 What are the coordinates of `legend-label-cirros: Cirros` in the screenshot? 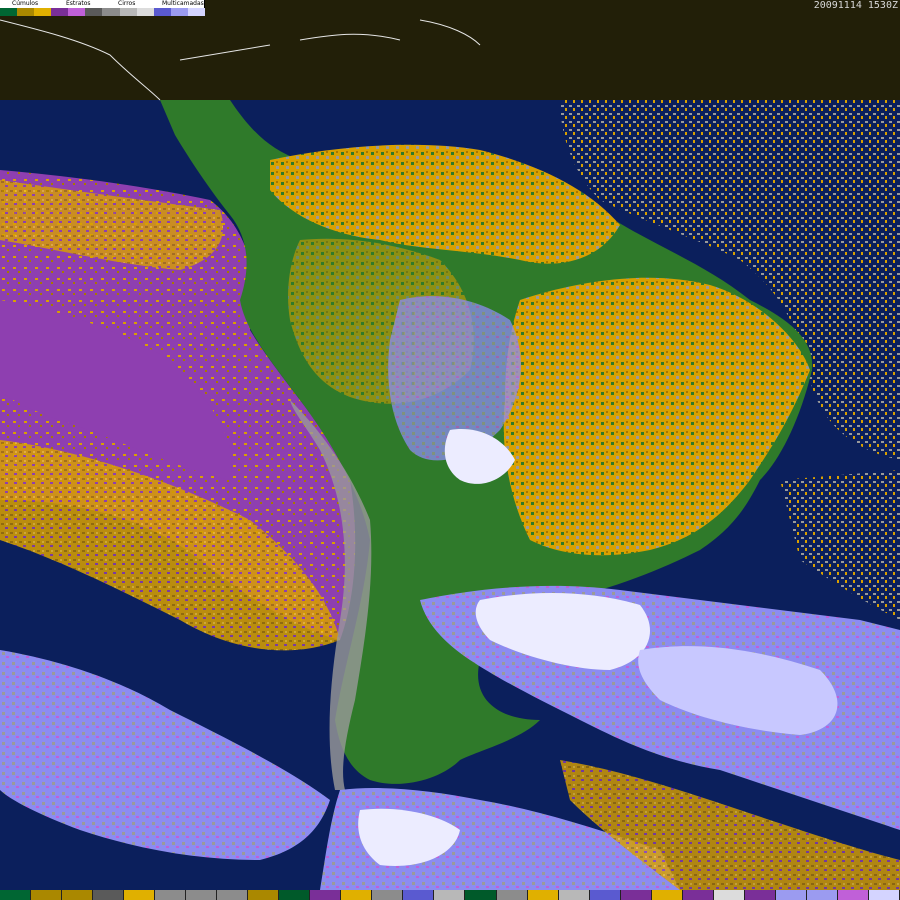 It's located at (127, 3).